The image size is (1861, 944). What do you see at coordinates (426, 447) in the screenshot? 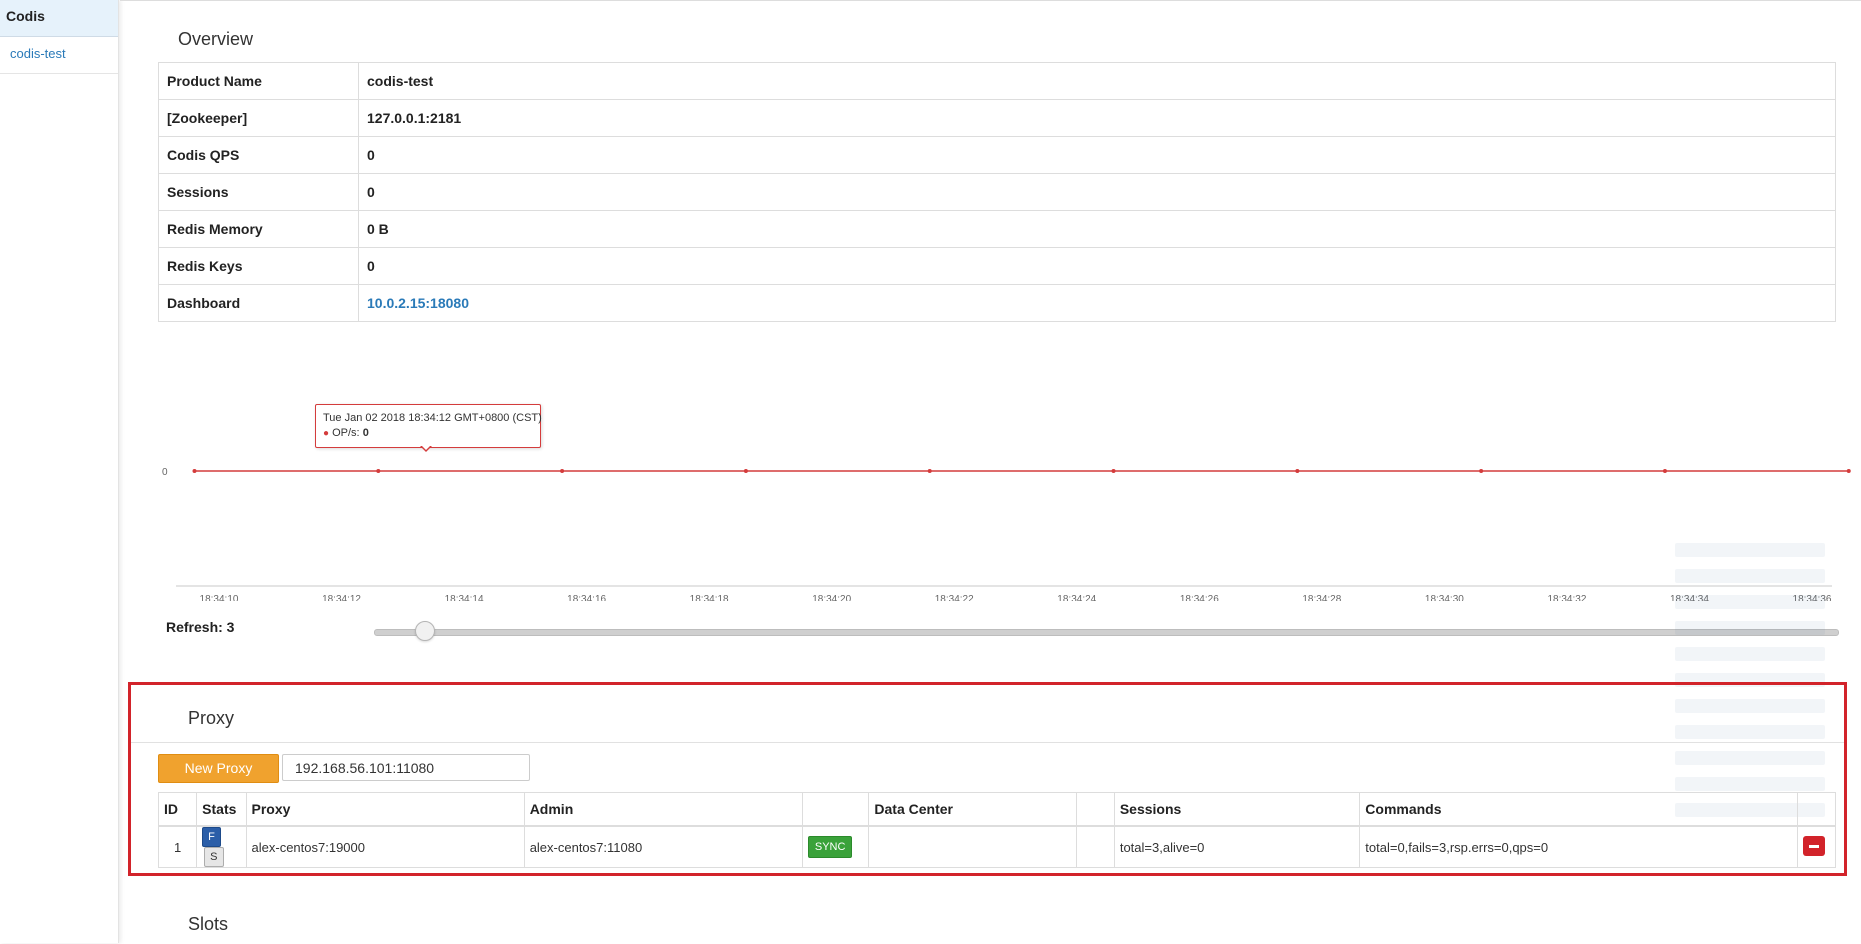
I see `tooltip-arrow-inner` at bounding box center [426, 447].